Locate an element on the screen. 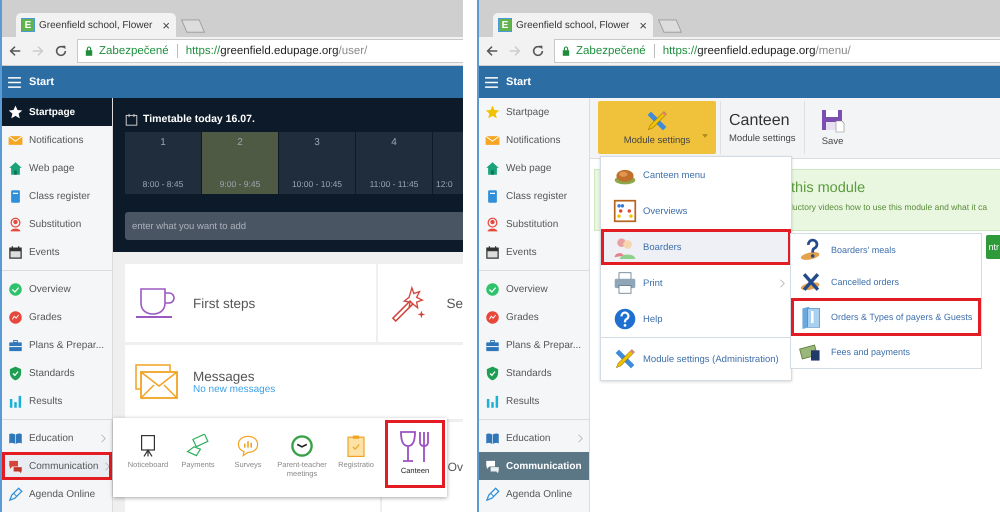 The height and width of the screenshot is (512, 1000). person-icon is located at coordinates (15, 224).